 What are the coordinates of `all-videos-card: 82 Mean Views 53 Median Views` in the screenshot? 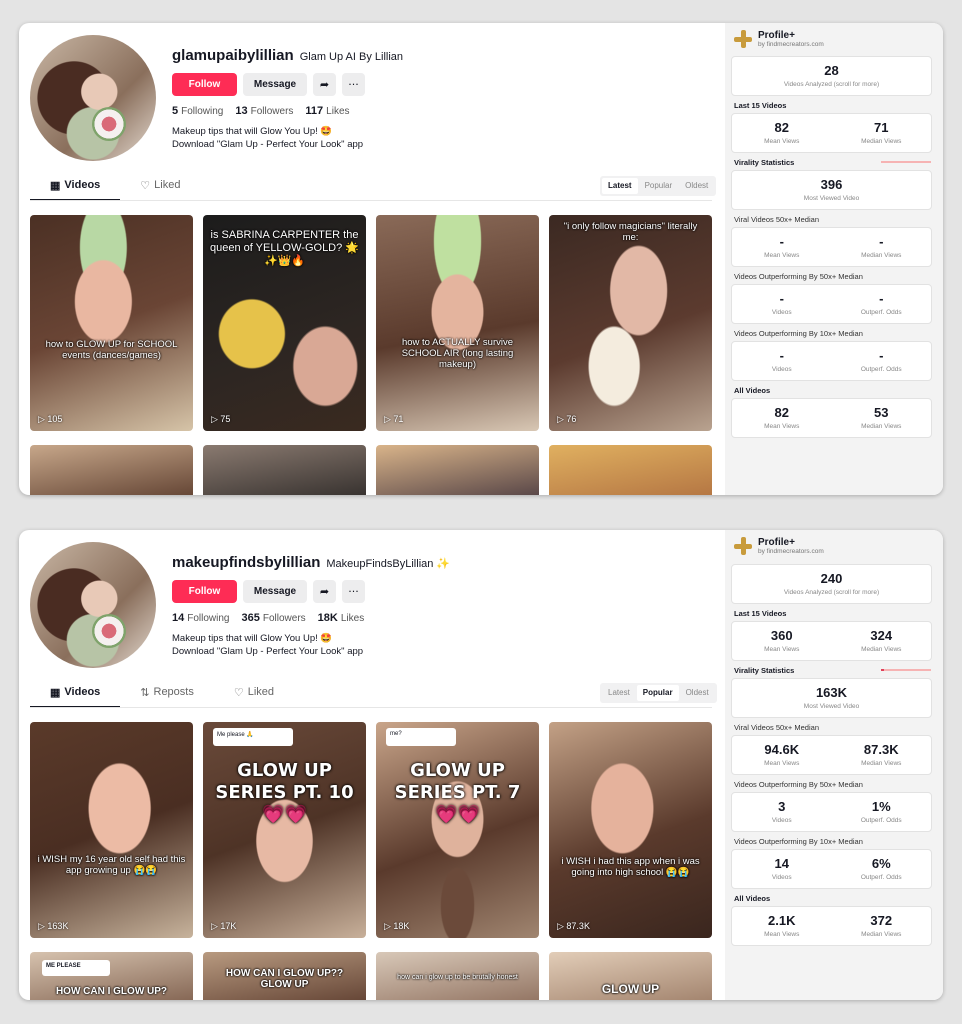 It's located at (831, 418).